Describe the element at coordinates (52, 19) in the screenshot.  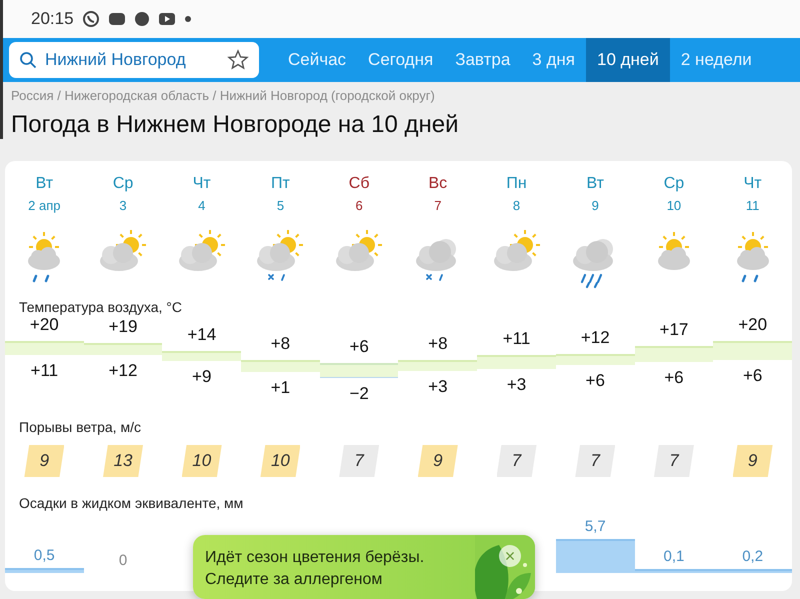
I see `status-time: 20:15` at that location.